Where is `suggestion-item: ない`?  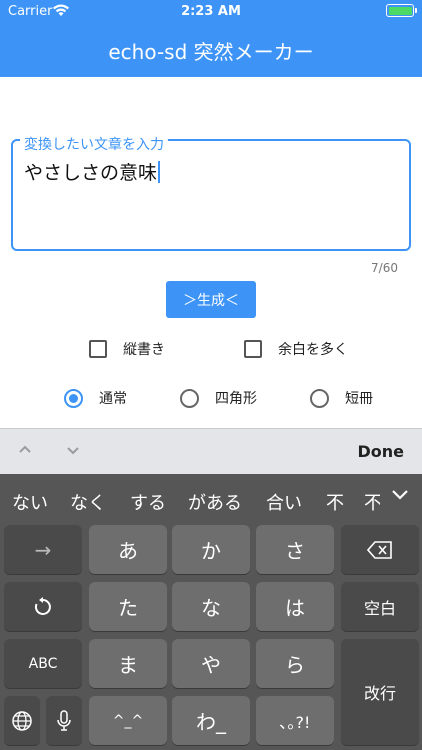 suggestion-item: ない is located at coordinates (30, 502).